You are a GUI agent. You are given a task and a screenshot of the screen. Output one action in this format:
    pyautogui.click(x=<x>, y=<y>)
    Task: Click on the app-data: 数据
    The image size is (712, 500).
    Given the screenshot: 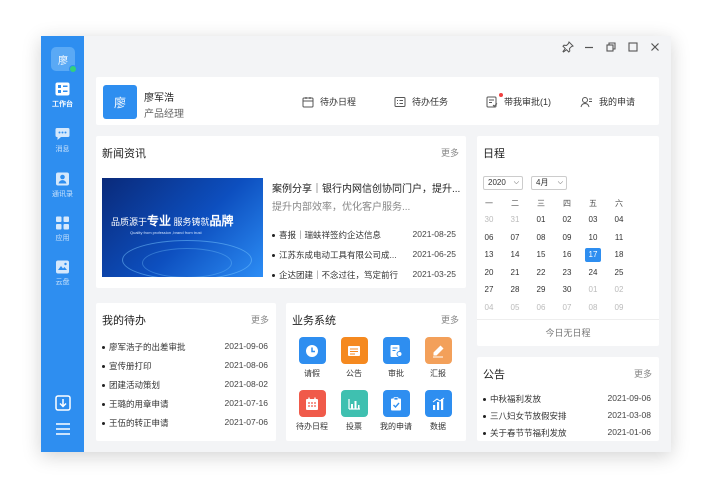 What is the action you would take?
    pyautogui.click(x=438, y=411)
    